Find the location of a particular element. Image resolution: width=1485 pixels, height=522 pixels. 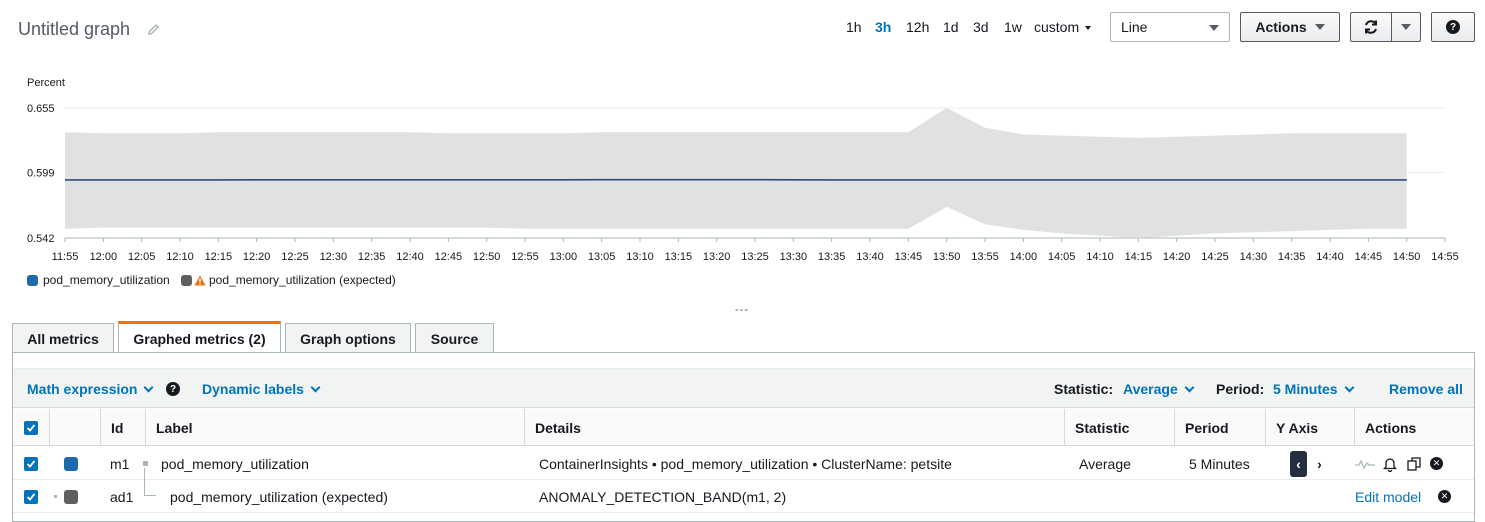

chart-type-select: Line is located at coordinates (1170, 27).